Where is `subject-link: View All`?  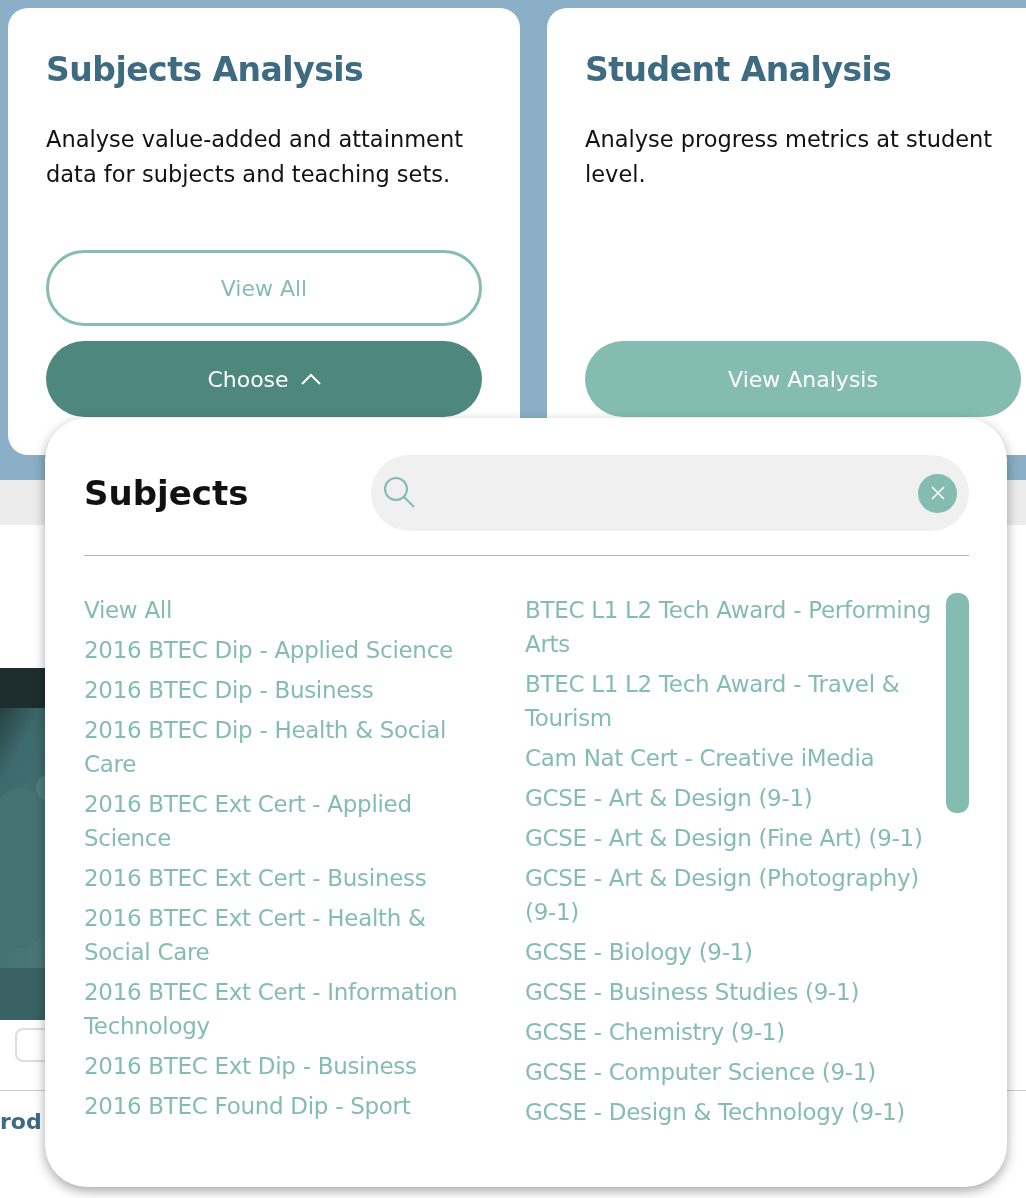 subject-link: View All is located at coordinates (281, 610).